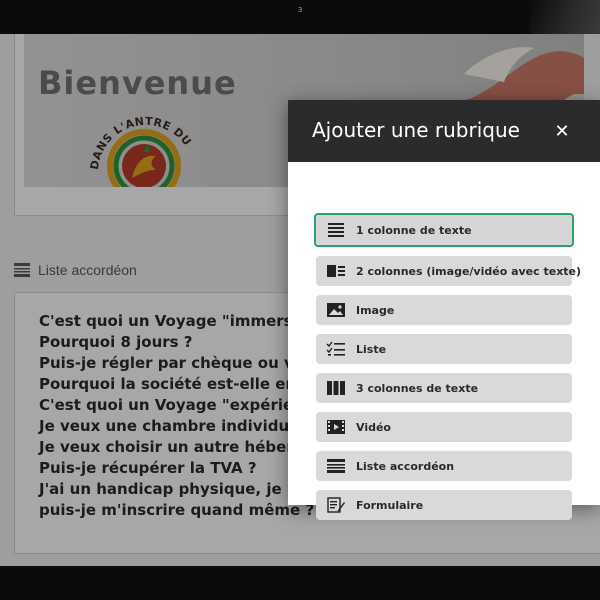  I want to click on option-label: 1 colonne de texte, so click(414, 230).